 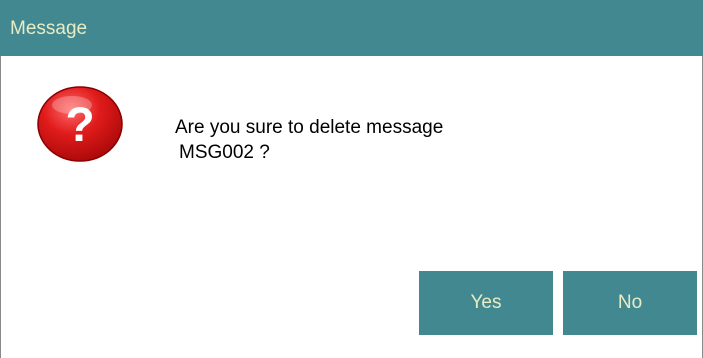 I want to click on message-line-1: Are you sure to delete message, so click(x=309, y=127).